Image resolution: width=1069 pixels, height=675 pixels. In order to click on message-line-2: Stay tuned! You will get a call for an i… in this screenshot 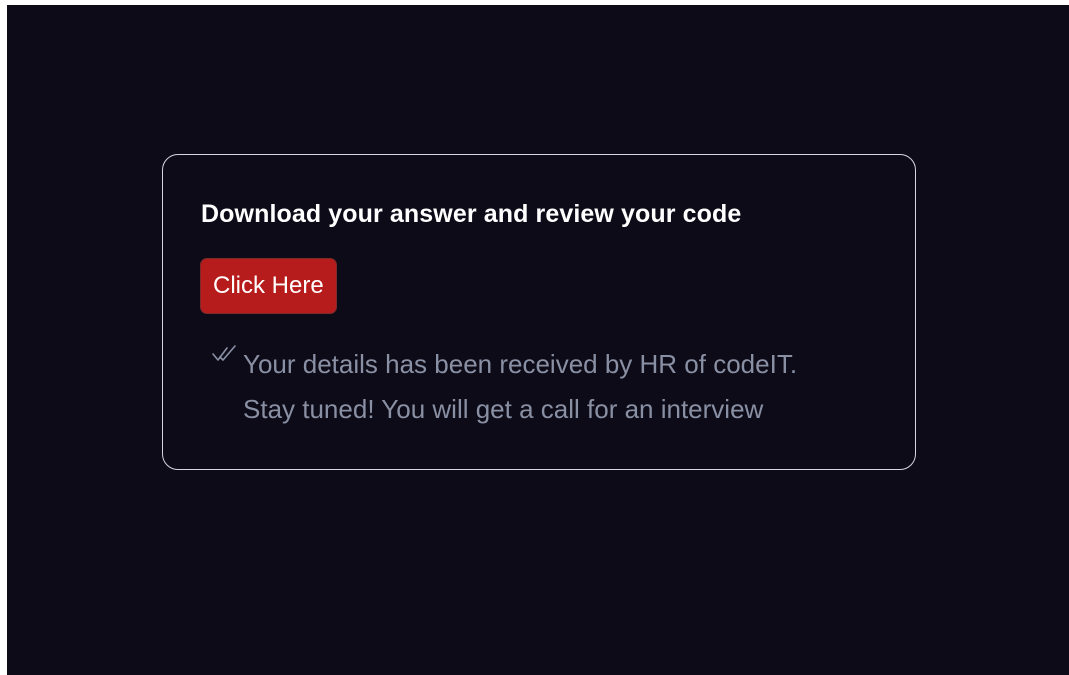, I will do `click(503, 409)`.